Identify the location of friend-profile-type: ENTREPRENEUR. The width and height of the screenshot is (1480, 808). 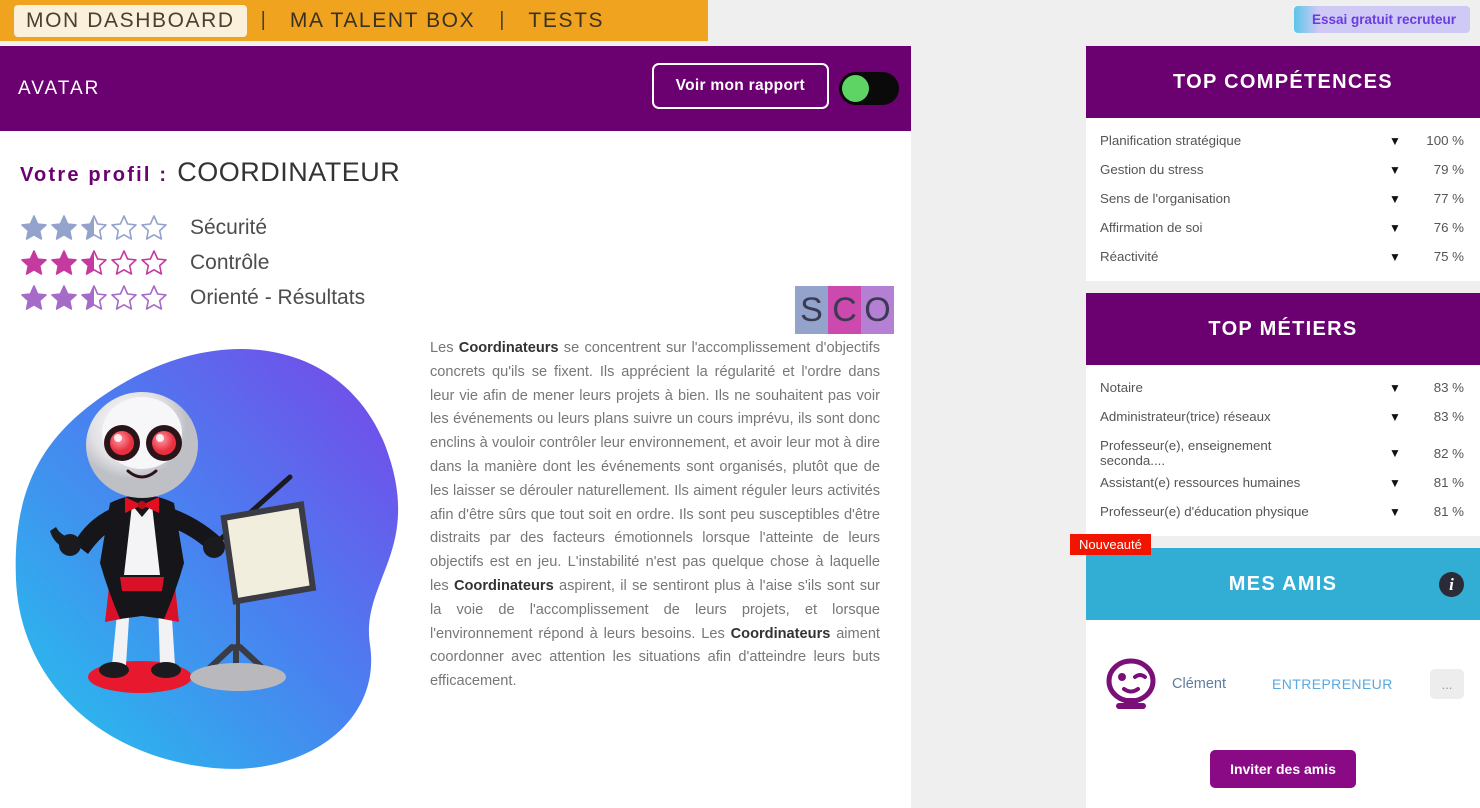
(1344, 684).